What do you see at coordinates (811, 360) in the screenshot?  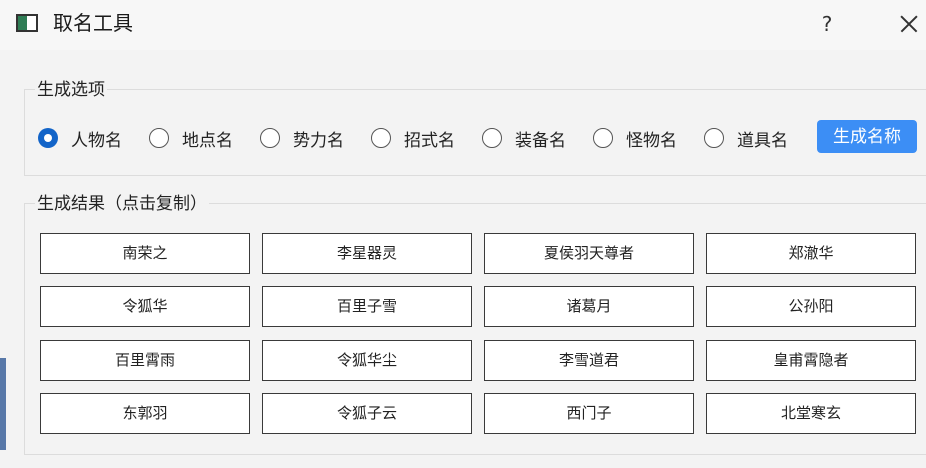 I see `name-result-button: 皇甫霄隐者` at bounding box center [811, 360].